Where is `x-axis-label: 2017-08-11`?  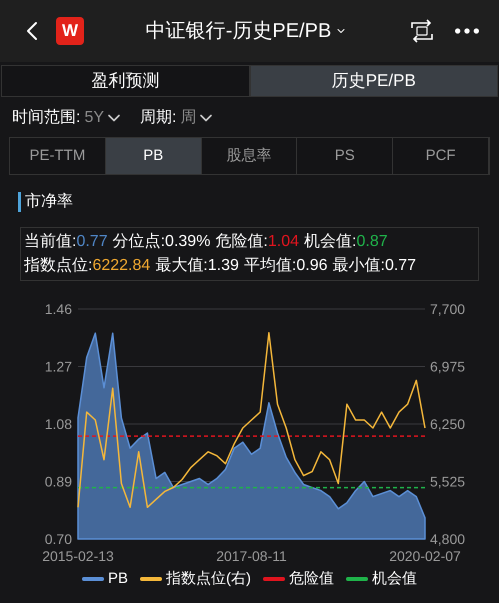
x-axis-label: 2017-08-11 is located at coordinates (251, 556).